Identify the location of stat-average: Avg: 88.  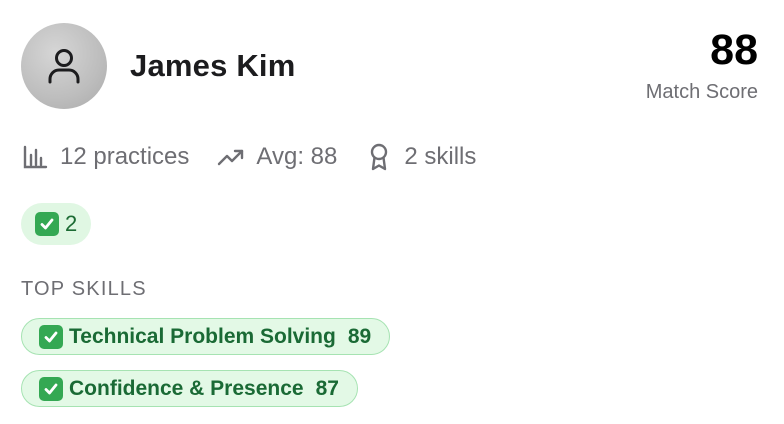
(277, 157).